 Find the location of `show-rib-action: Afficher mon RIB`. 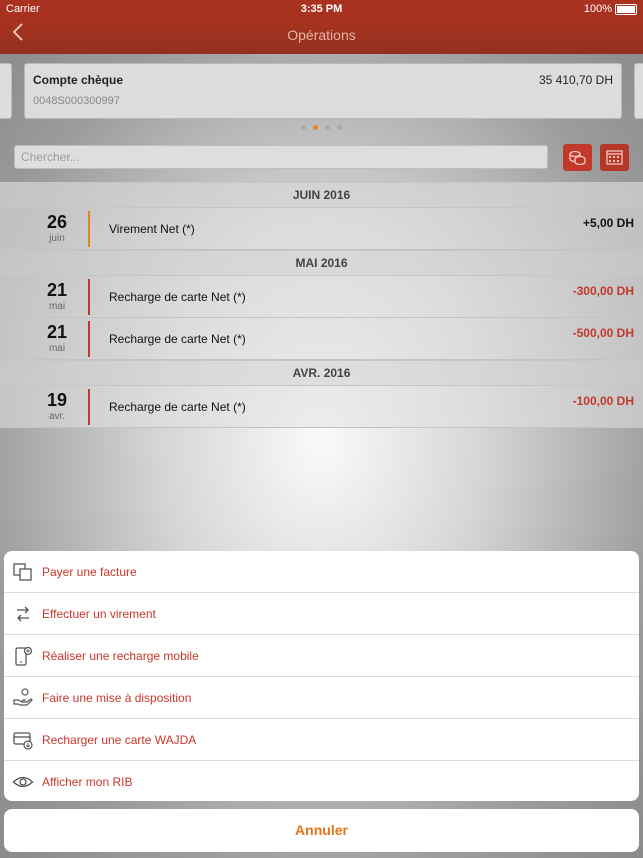

show-rib-action: Afficher mon RIB is located at coordinates (321, 781).